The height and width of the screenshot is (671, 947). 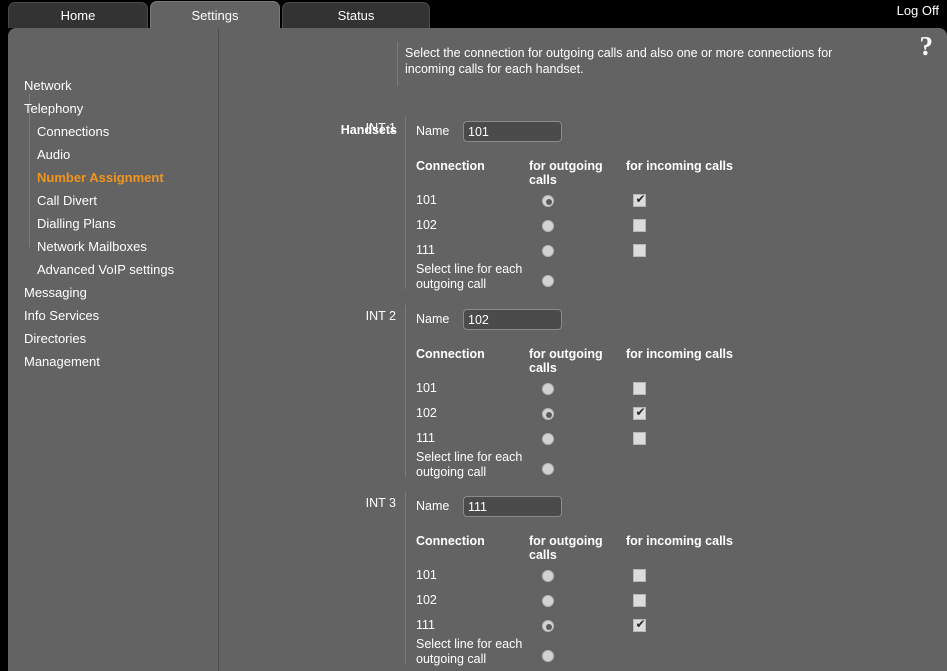 I want to click on sidebar-item-dialling-plans: Dialling Plans, so click(x=76, y=223).